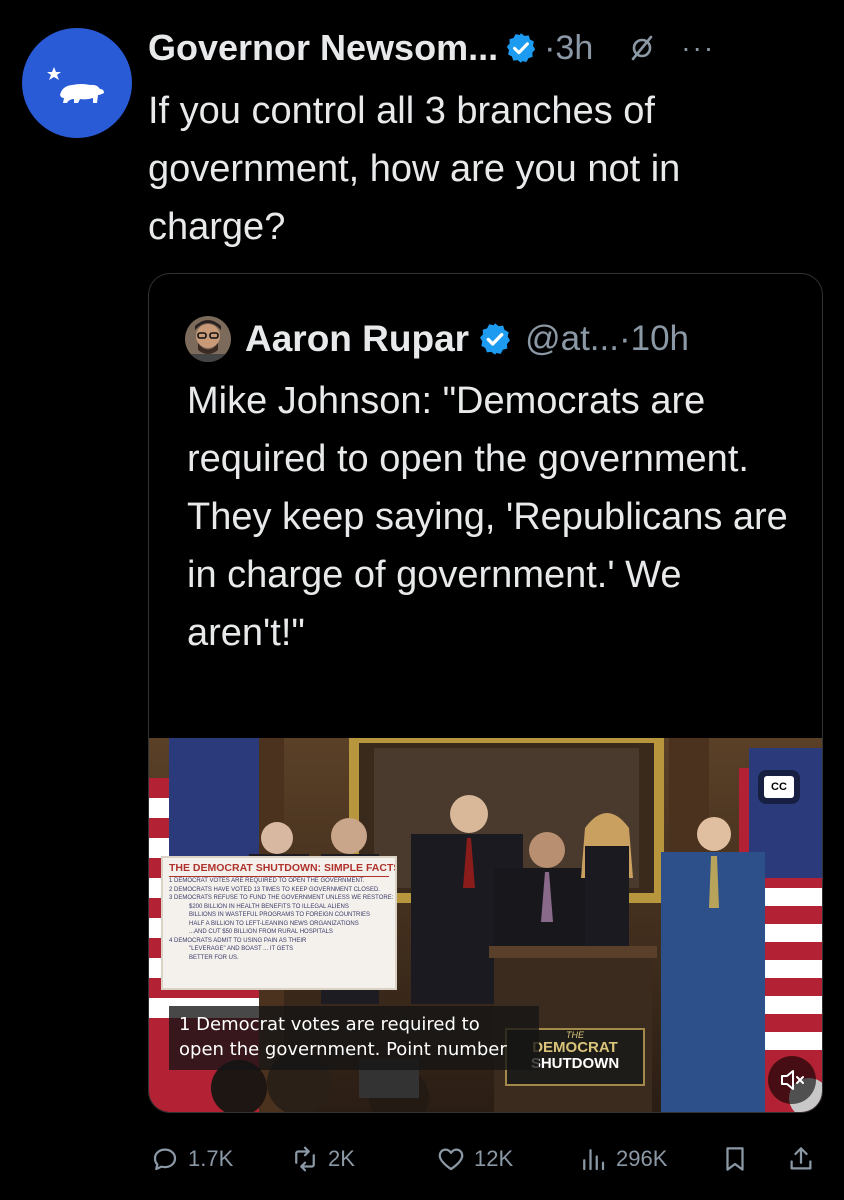  I want to click on share-button, so click(801, 1159).